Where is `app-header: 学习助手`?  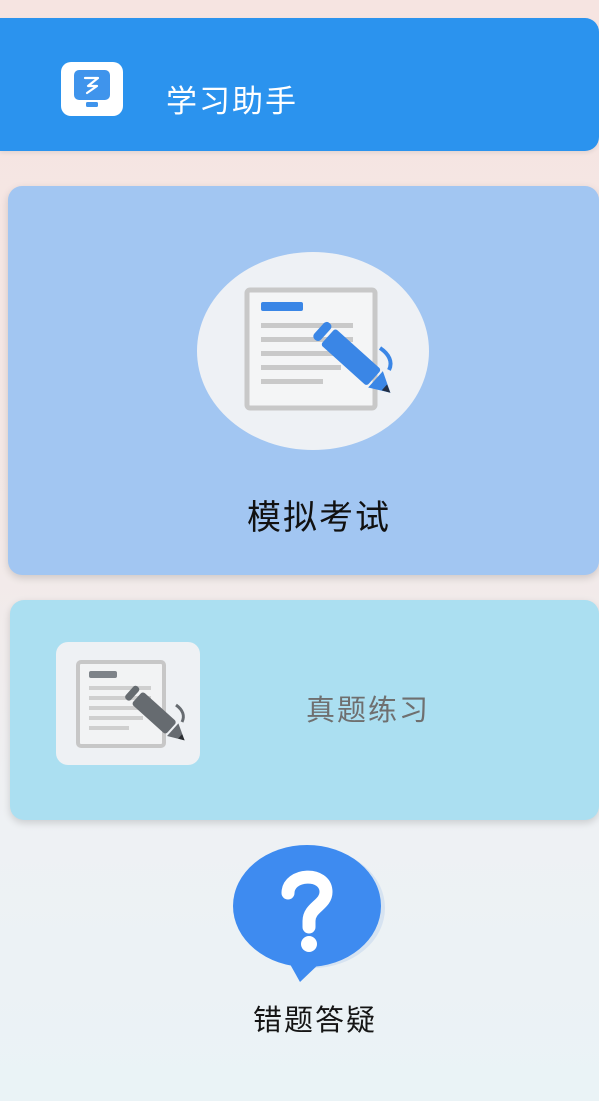
app-header: 学习助手 is located at coordinates (299, 84).